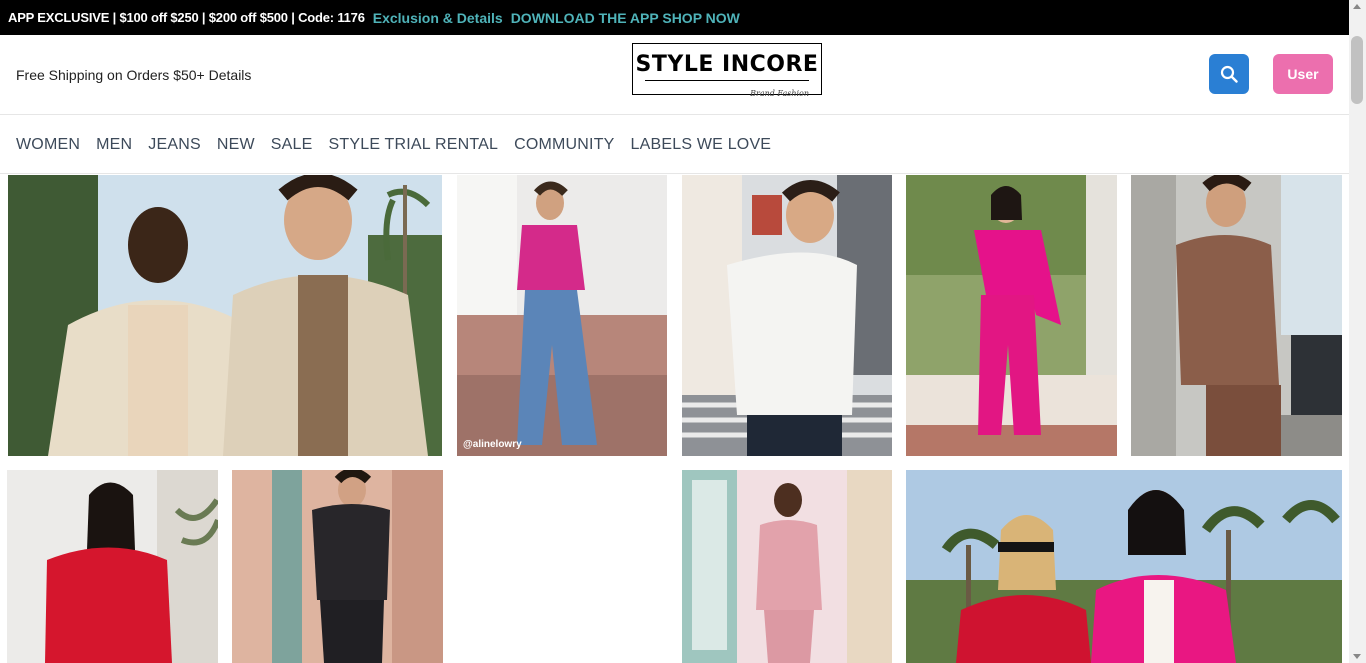 The image size is (1366, 663). What do you see at coordinates (625, 18) in the screenshot?
I see `download-app-link: DOWNLOAD THE APP SHOP NOW` at bounding box center [625, 18].